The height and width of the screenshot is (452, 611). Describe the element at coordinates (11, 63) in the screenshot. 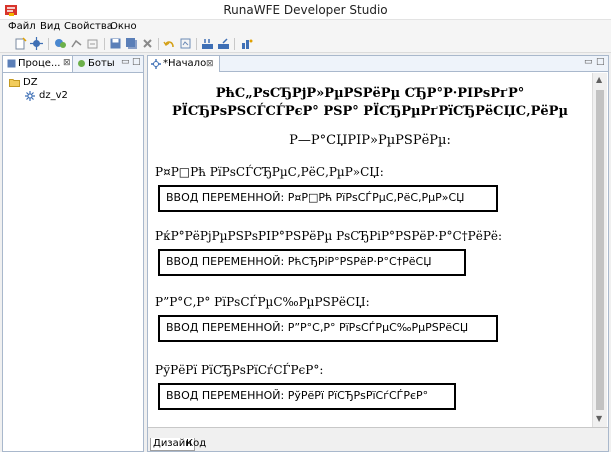

I see `processes-icon` at that location.